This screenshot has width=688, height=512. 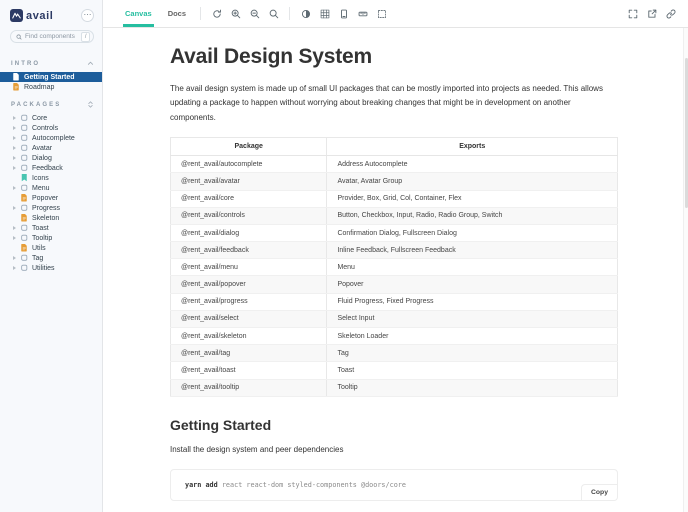 I want to click on exports-cell: Avatar, Avatar Group, so click(x=472, y=181).